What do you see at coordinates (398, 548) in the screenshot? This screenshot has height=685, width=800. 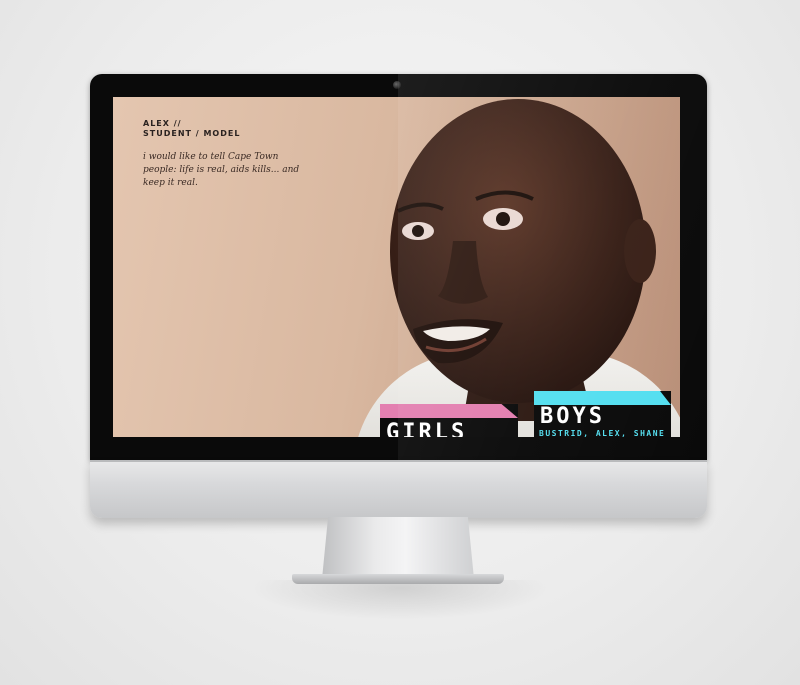 I see `monitor-stand-neck` at bounding box center [398, 548].